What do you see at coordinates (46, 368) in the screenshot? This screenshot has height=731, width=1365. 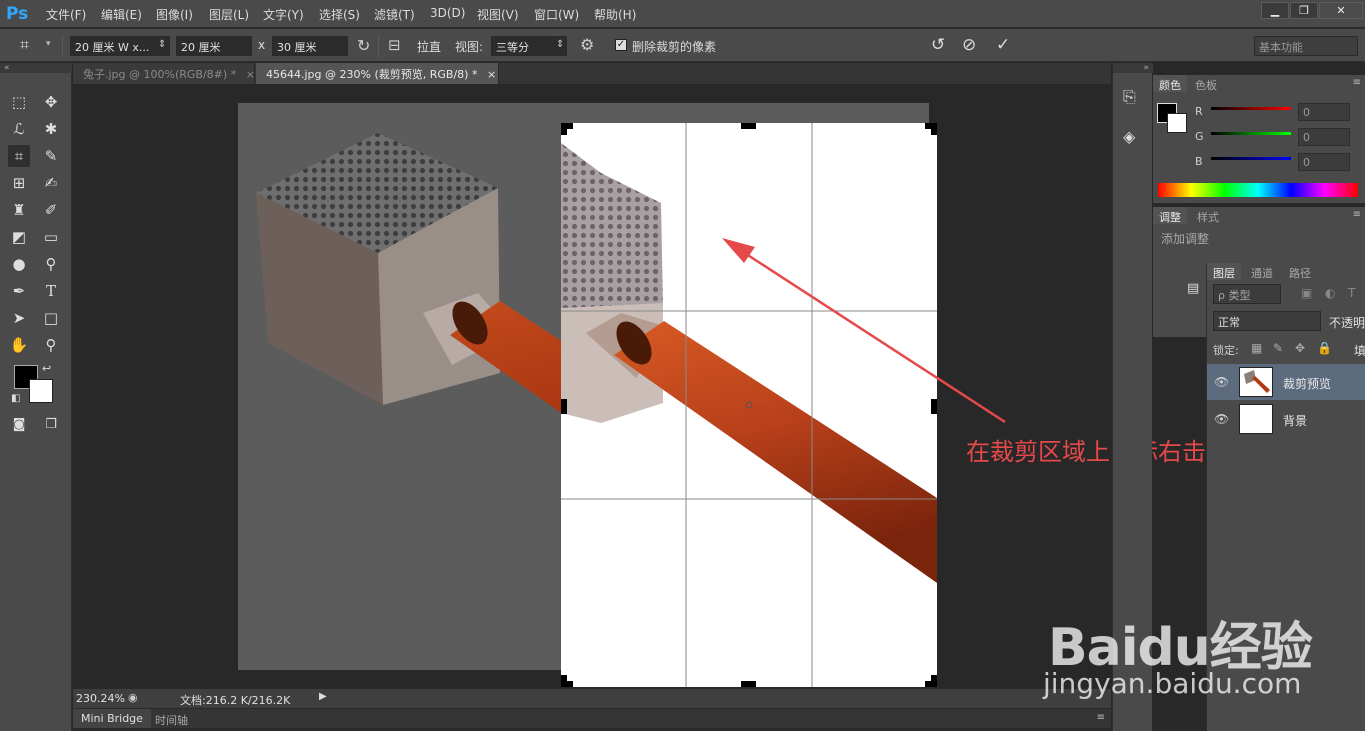 I see `swap-colors-icon: ↩` at bounding box center [46, 368].